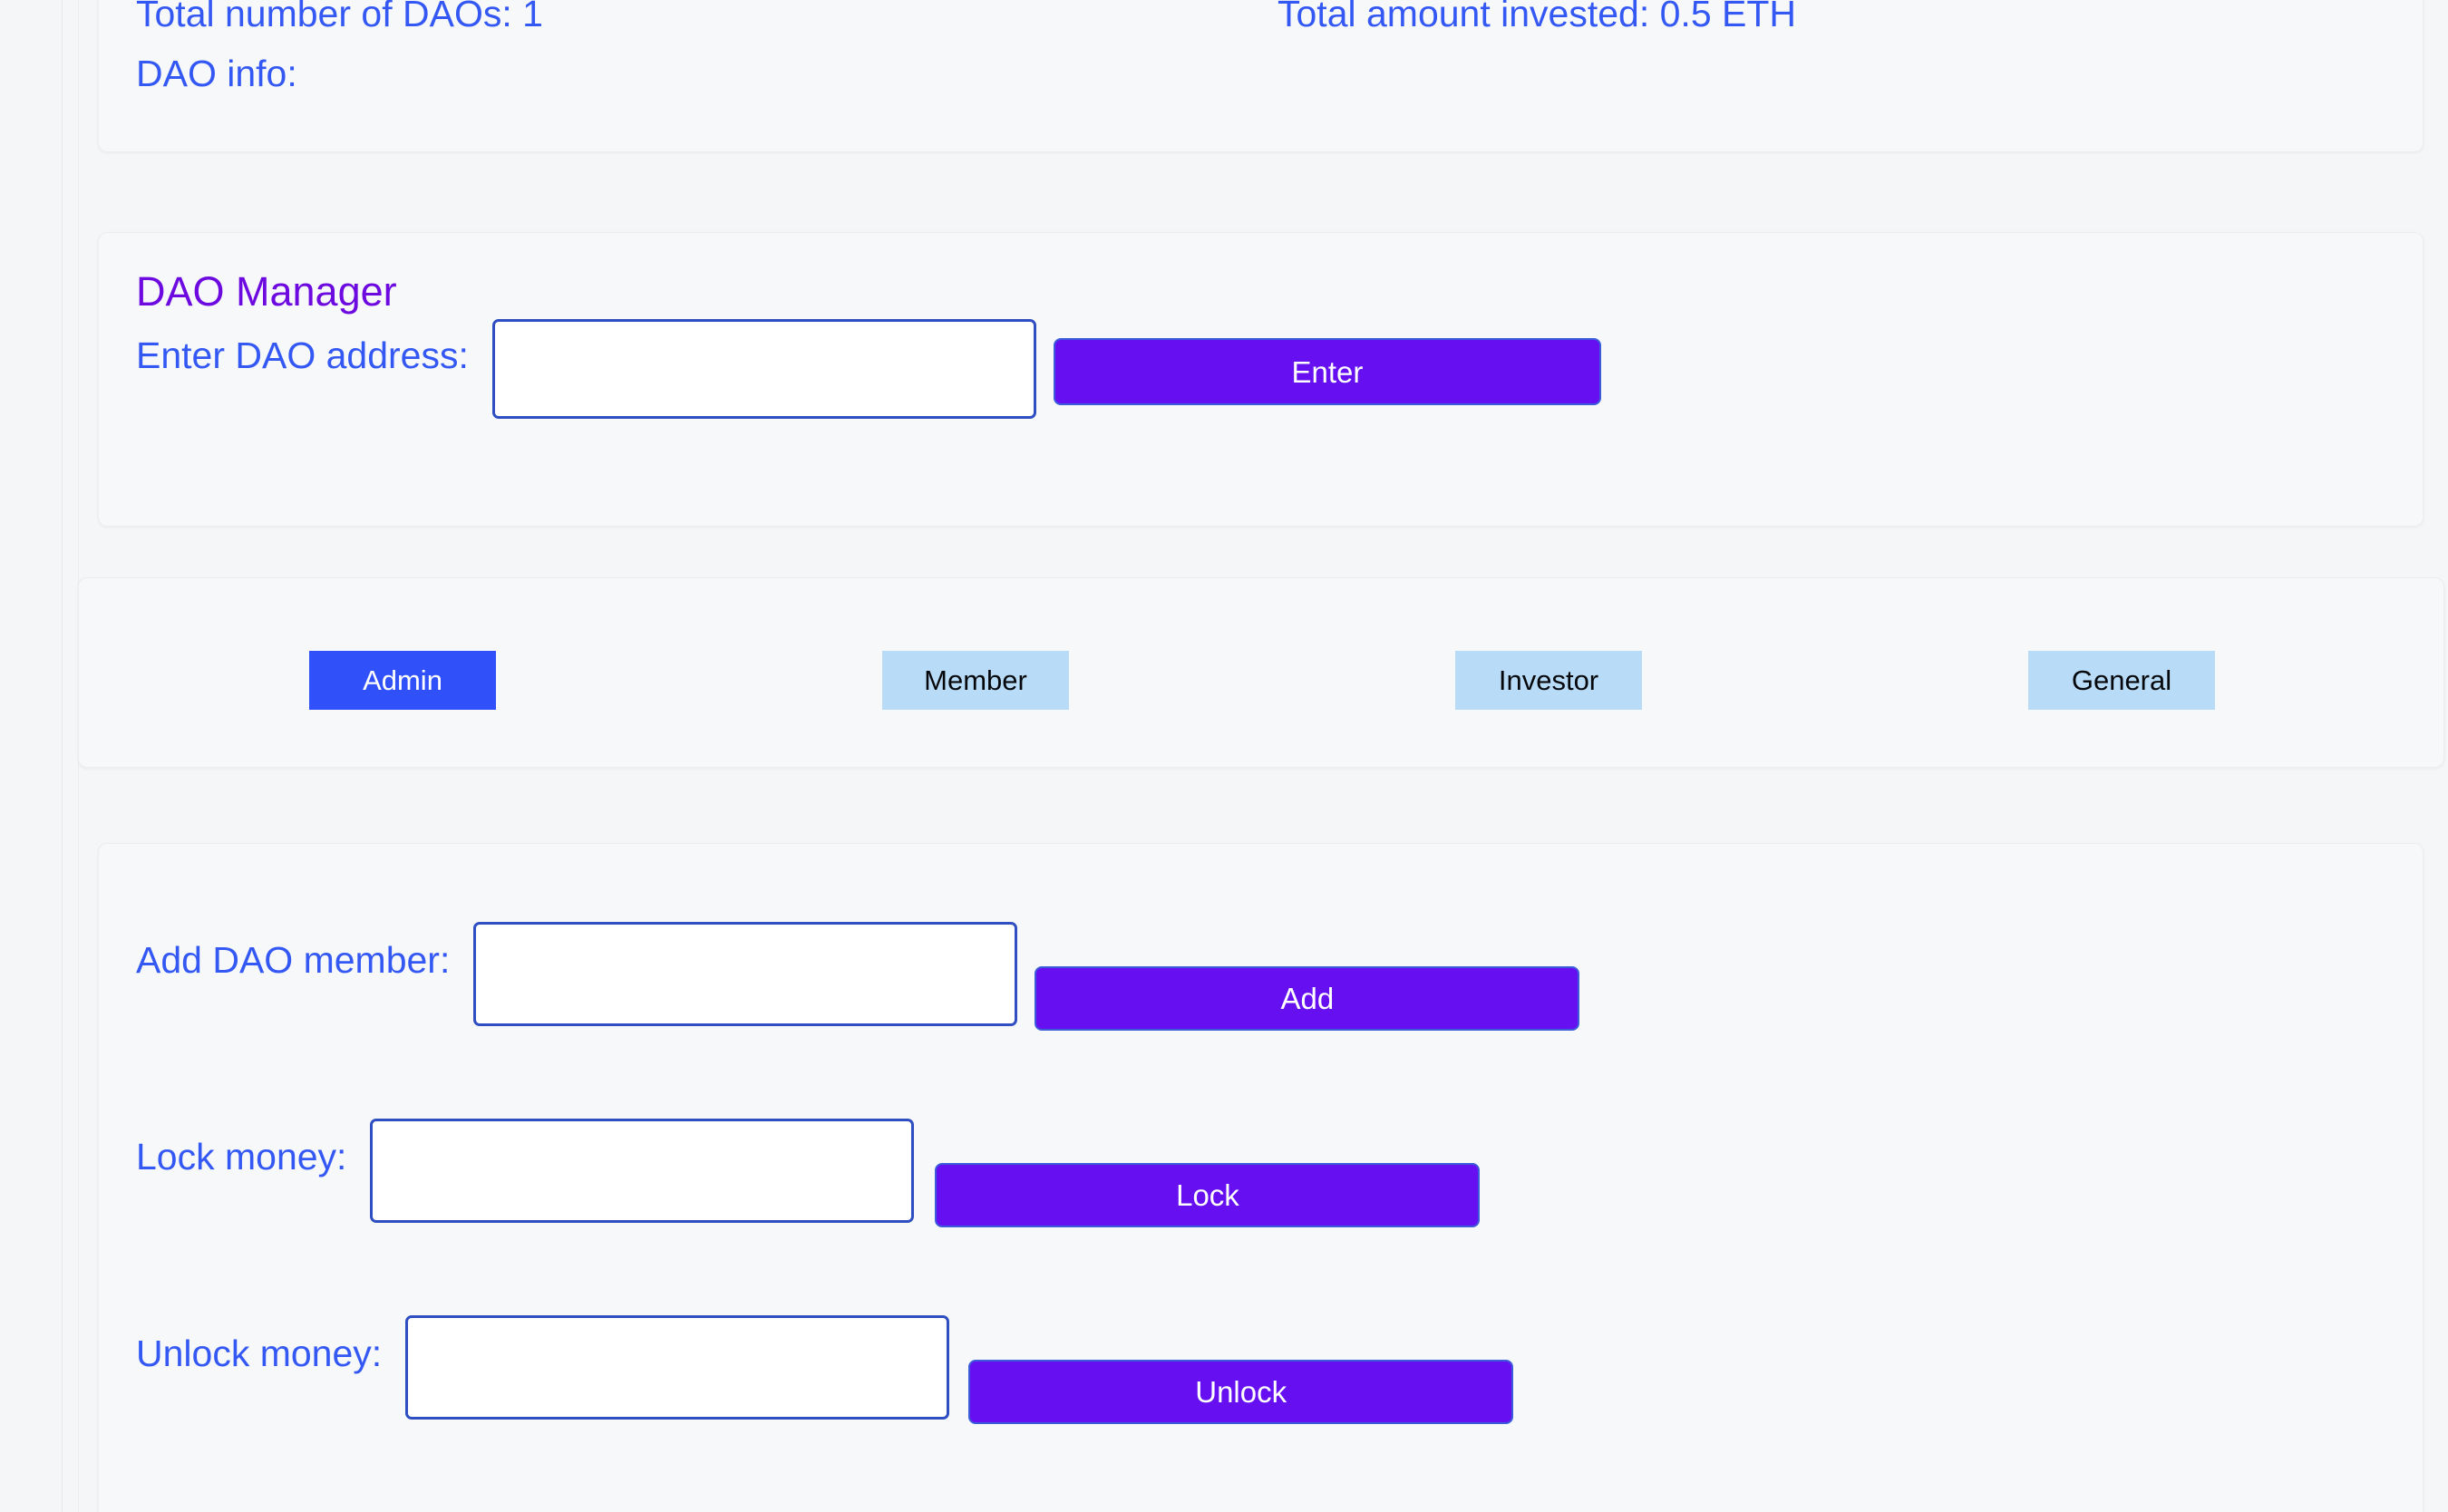  I want to click on unlock-money-row: Unlock money: Unlock, so click(825, 1370).